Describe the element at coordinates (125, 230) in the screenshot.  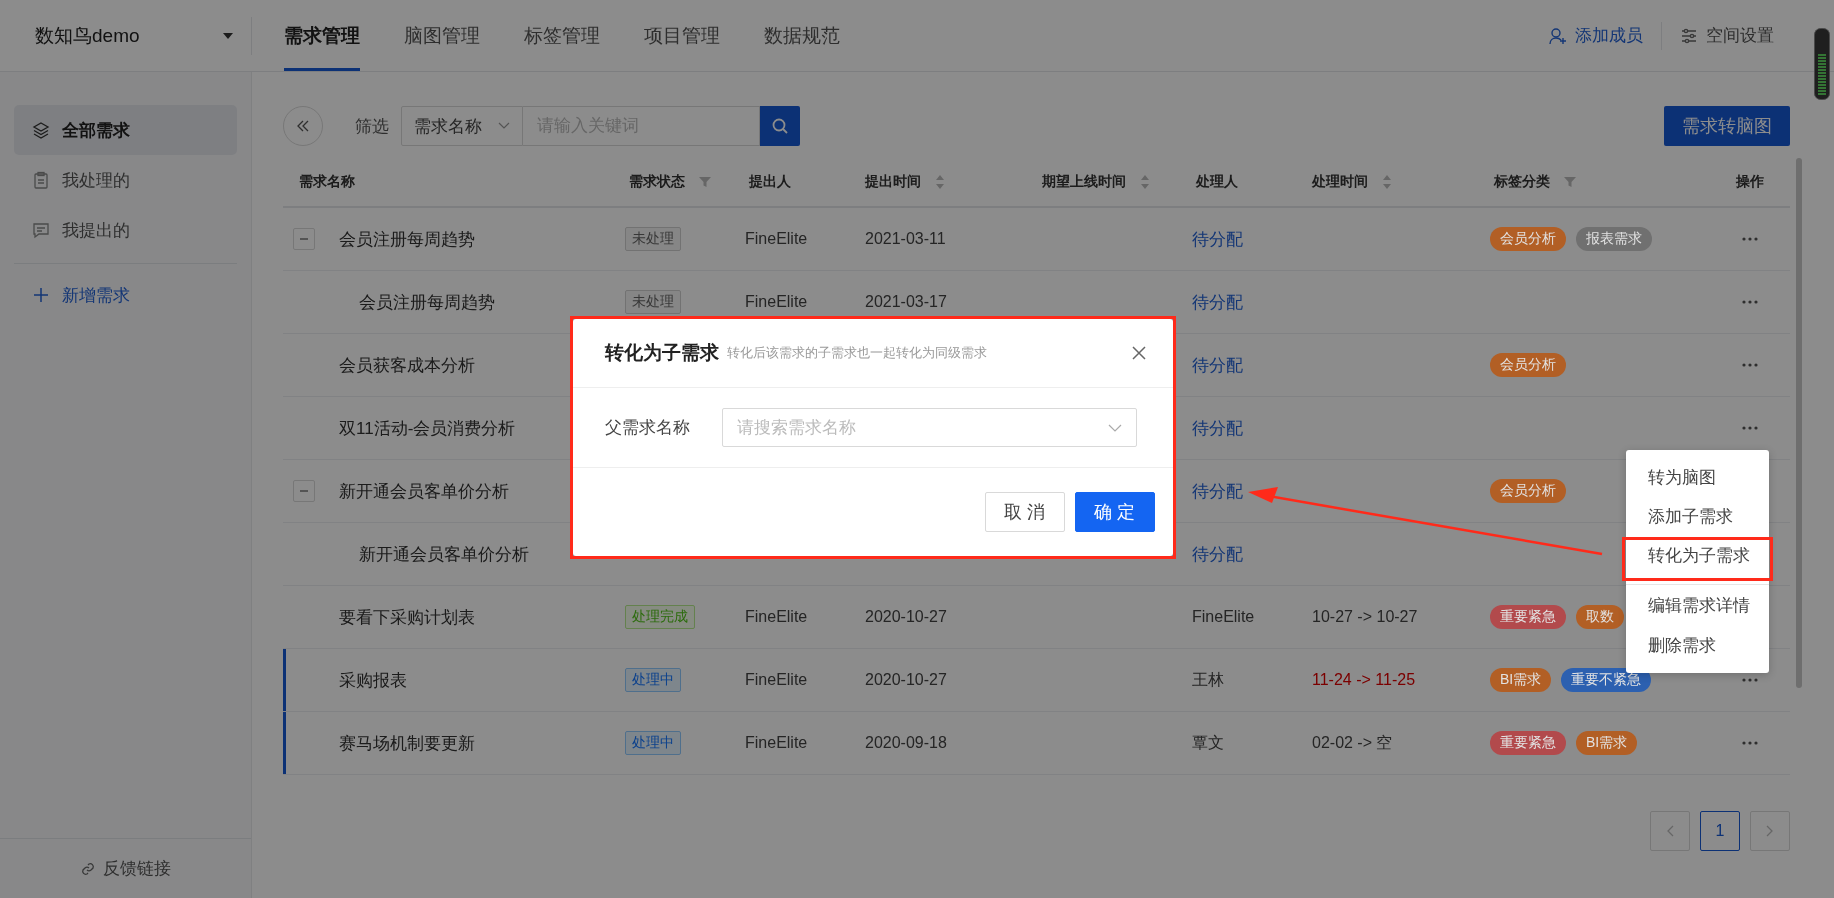
I see `sidebar-item: 我提出的` at that location.